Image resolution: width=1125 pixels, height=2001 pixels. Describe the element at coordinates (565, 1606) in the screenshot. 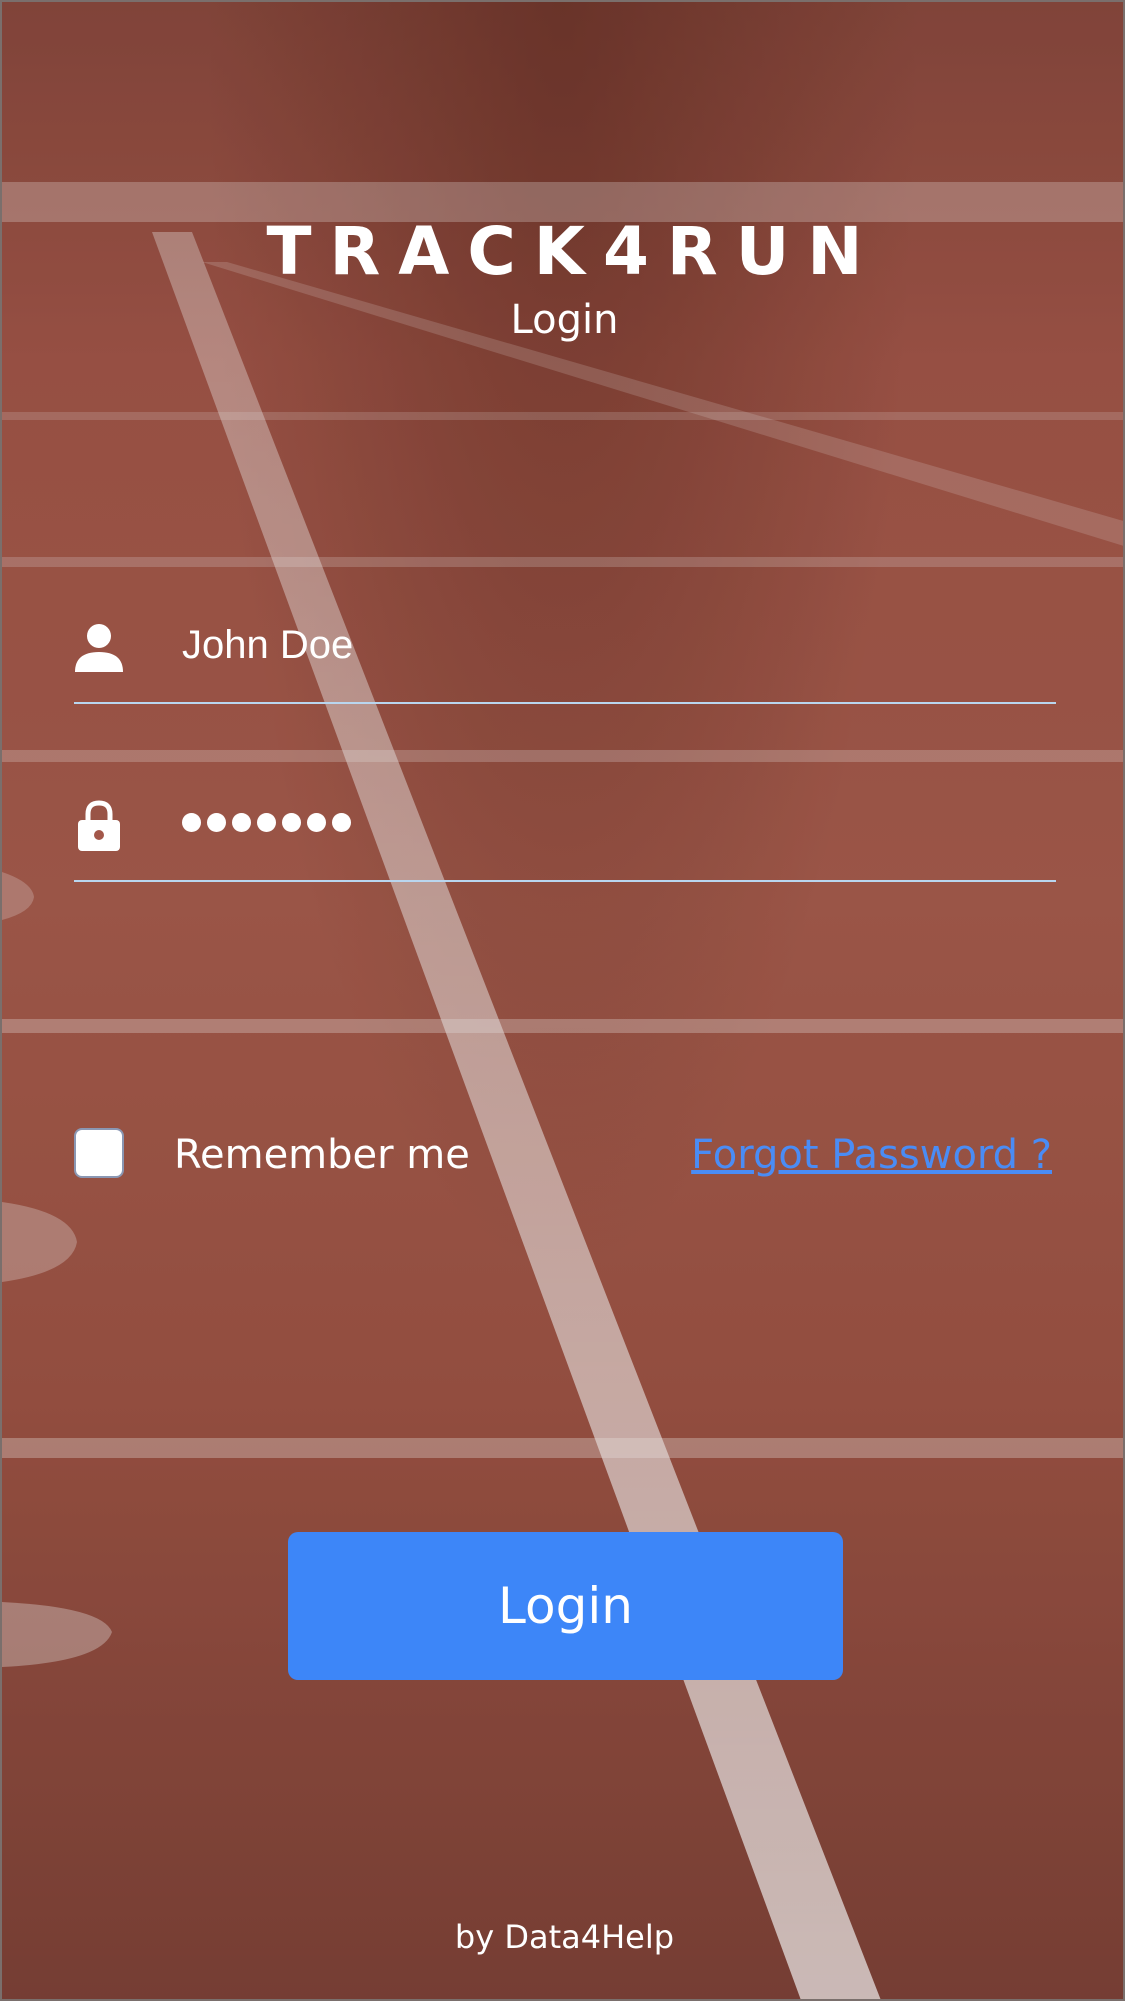

I see `login-button: Login` at that location.